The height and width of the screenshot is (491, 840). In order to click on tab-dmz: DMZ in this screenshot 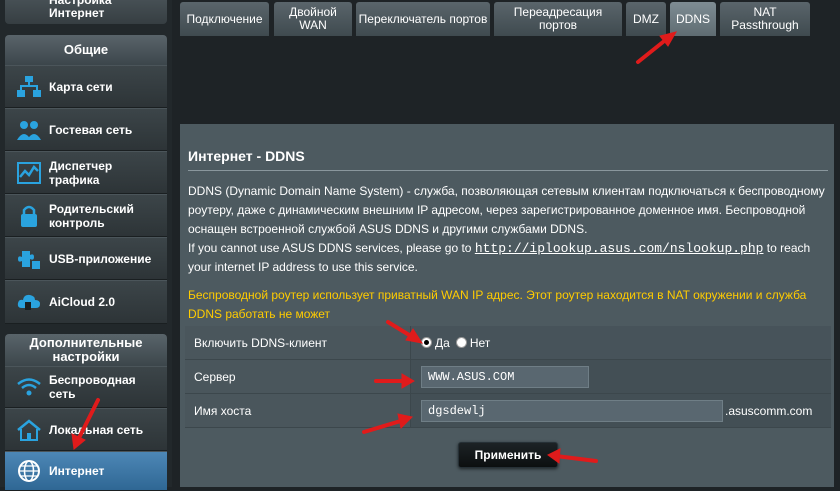, I will do `click(646, 19)`.